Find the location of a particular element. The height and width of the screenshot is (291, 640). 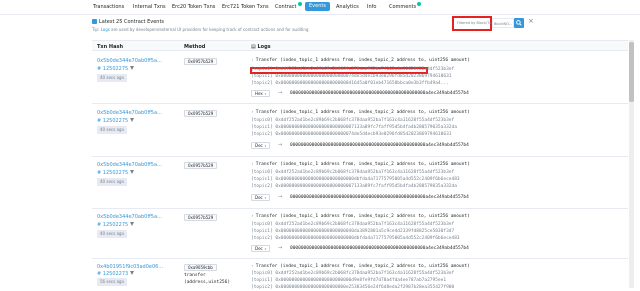

scrollbar is located at coordinates (631, 164).